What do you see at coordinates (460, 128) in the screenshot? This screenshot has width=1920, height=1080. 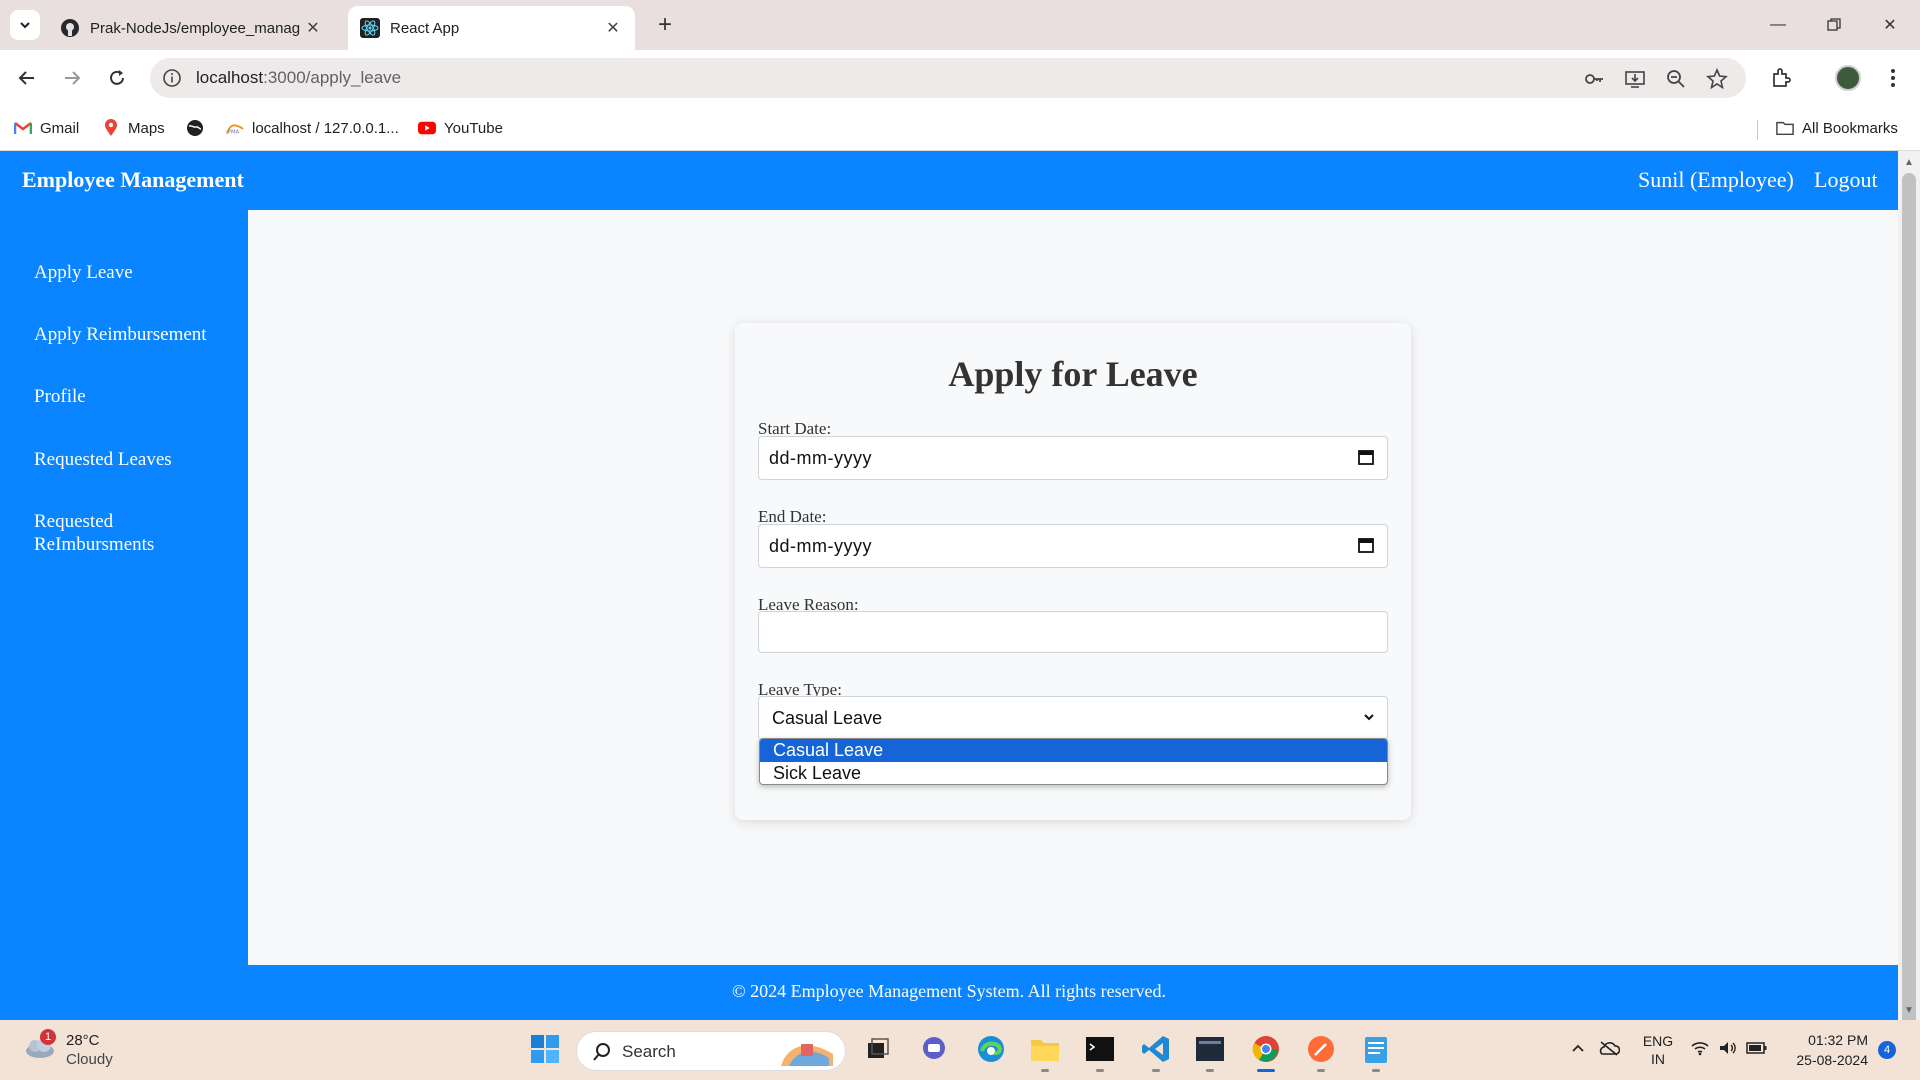 I see `bookmark-youtube: YouTube` at bounding box center [460, 128].